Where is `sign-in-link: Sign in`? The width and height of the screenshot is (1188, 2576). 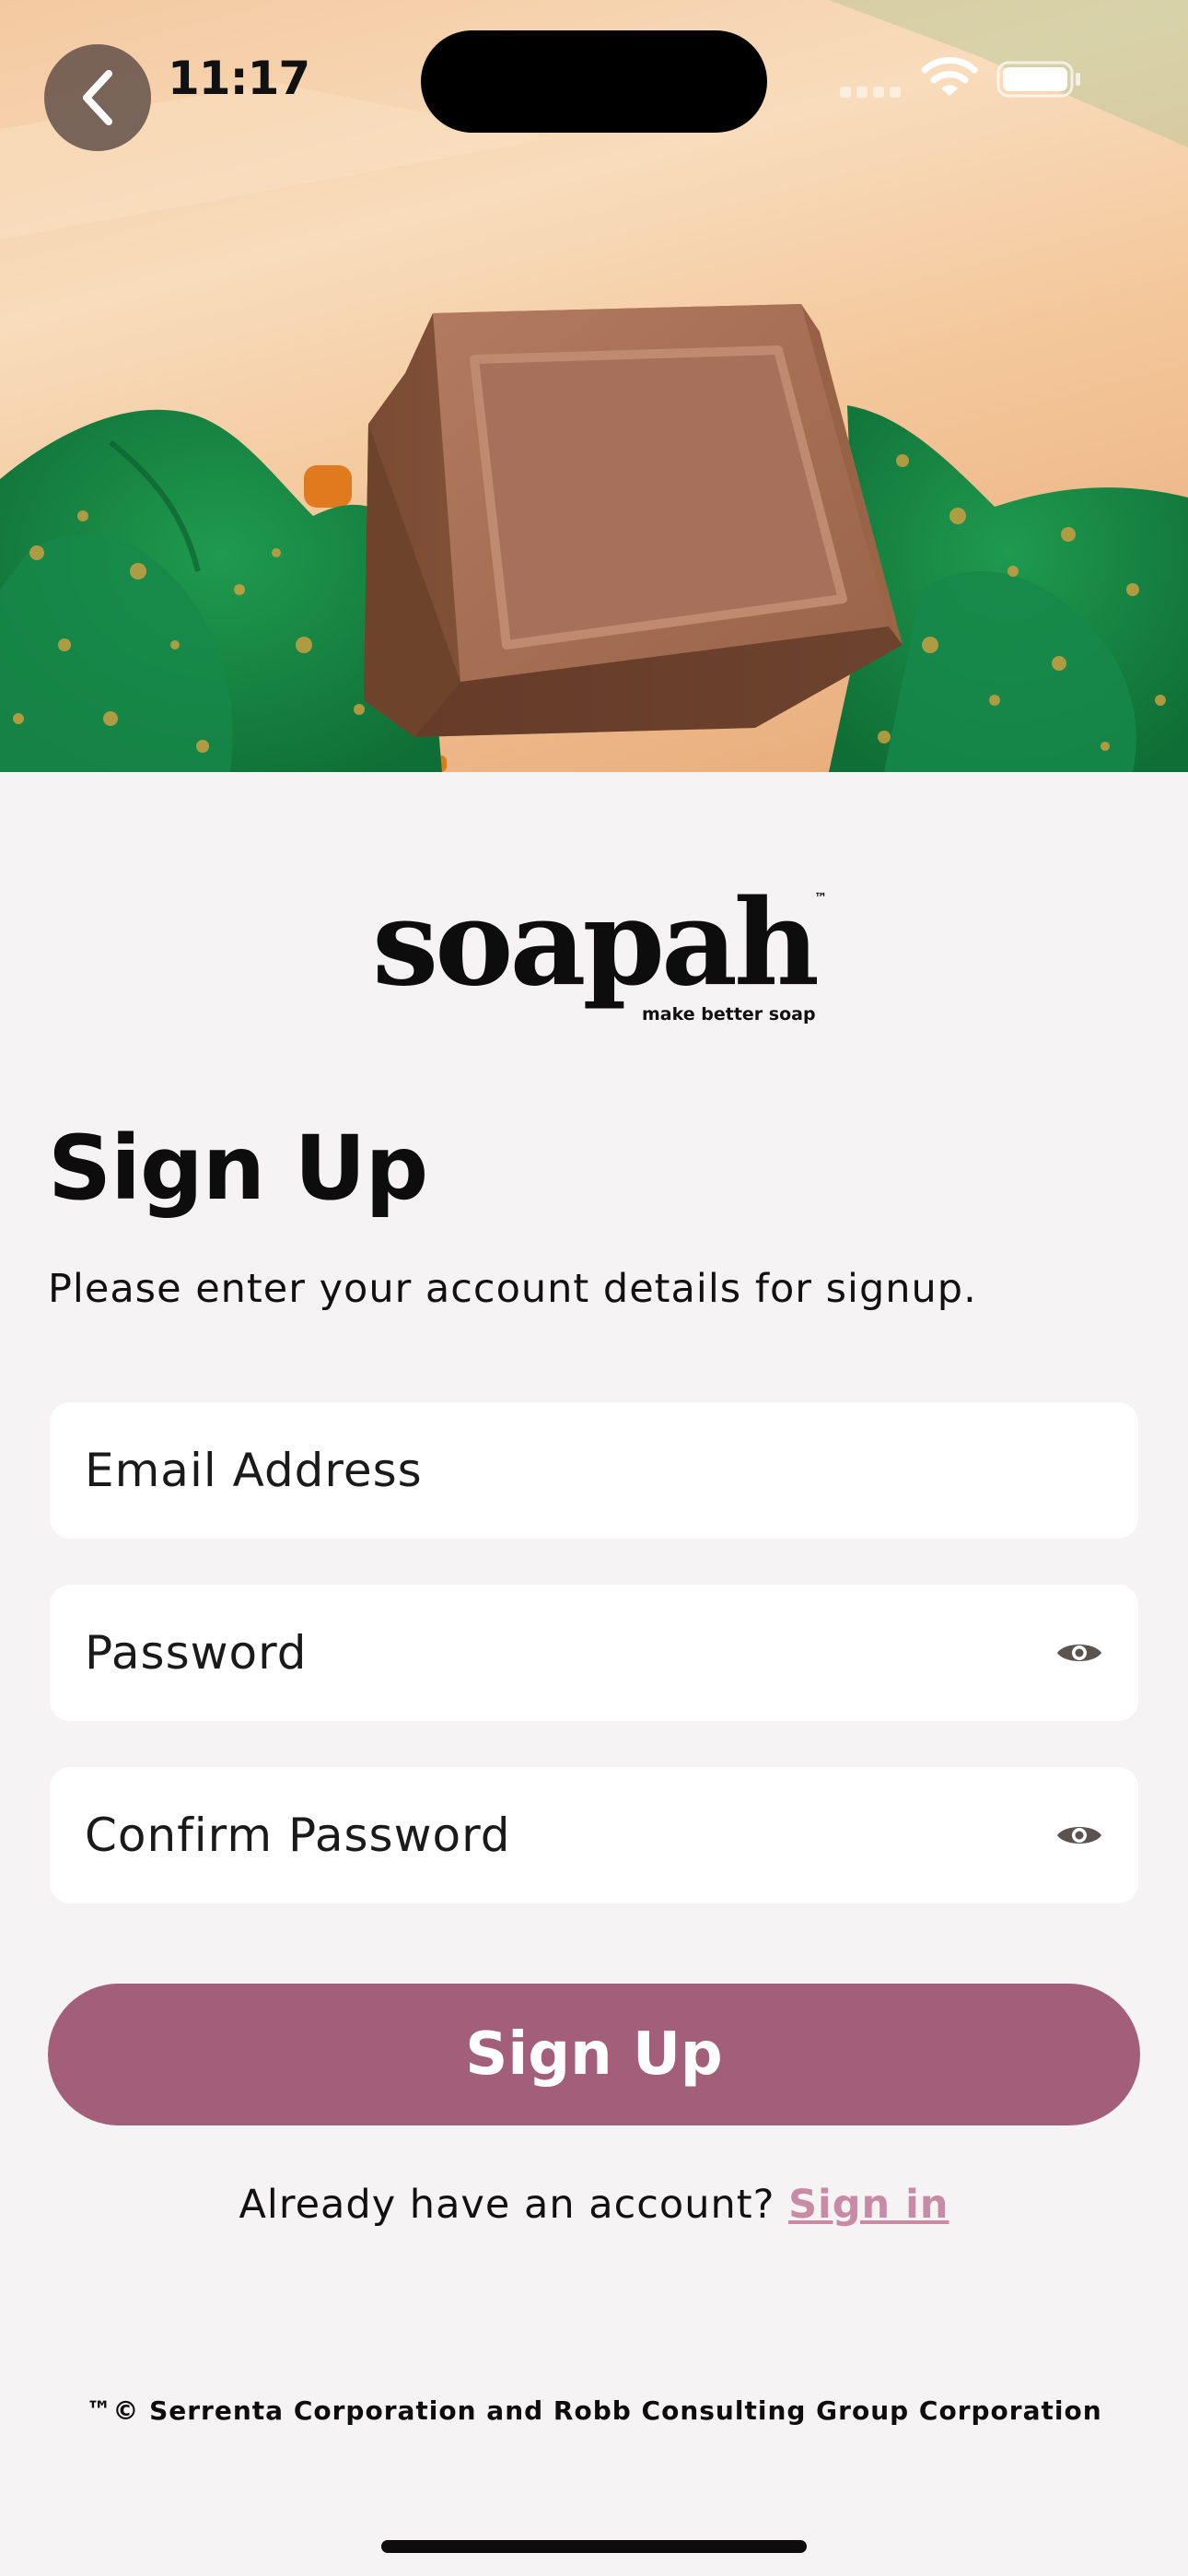 sign-in-link: Sign in is located at coordinates (869, 2205).